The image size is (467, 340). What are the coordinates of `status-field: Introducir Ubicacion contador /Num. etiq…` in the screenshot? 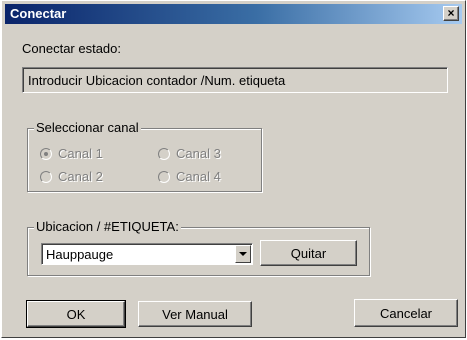 It's located at (235, 80).